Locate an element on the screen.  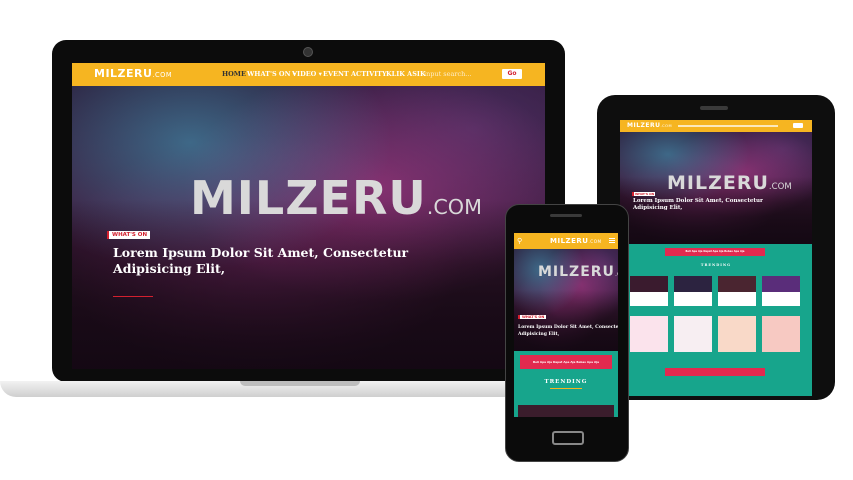
nav-whats-on: WHAT'S ON ▾ is located at coordinates (271, 74).